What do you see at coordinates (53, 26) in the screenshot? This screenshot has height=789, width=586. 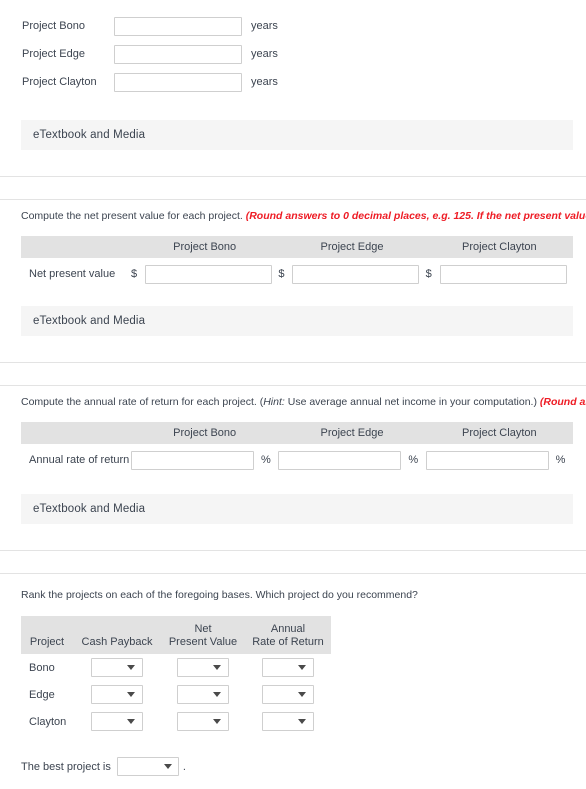 I see `payback-label-bono: Project Bono` at bounding box center [53, 26].